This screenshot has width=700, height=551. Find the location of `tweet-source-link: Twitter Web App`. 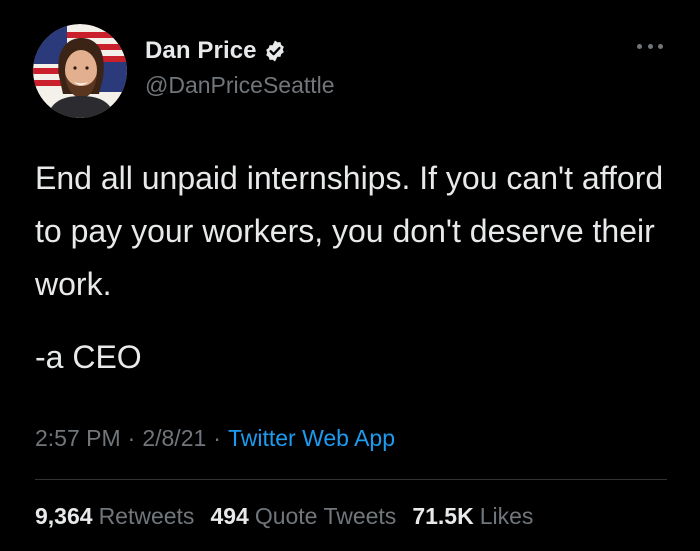

tweet-source-link: Twitter Web App is located at coordinates (311, 438).